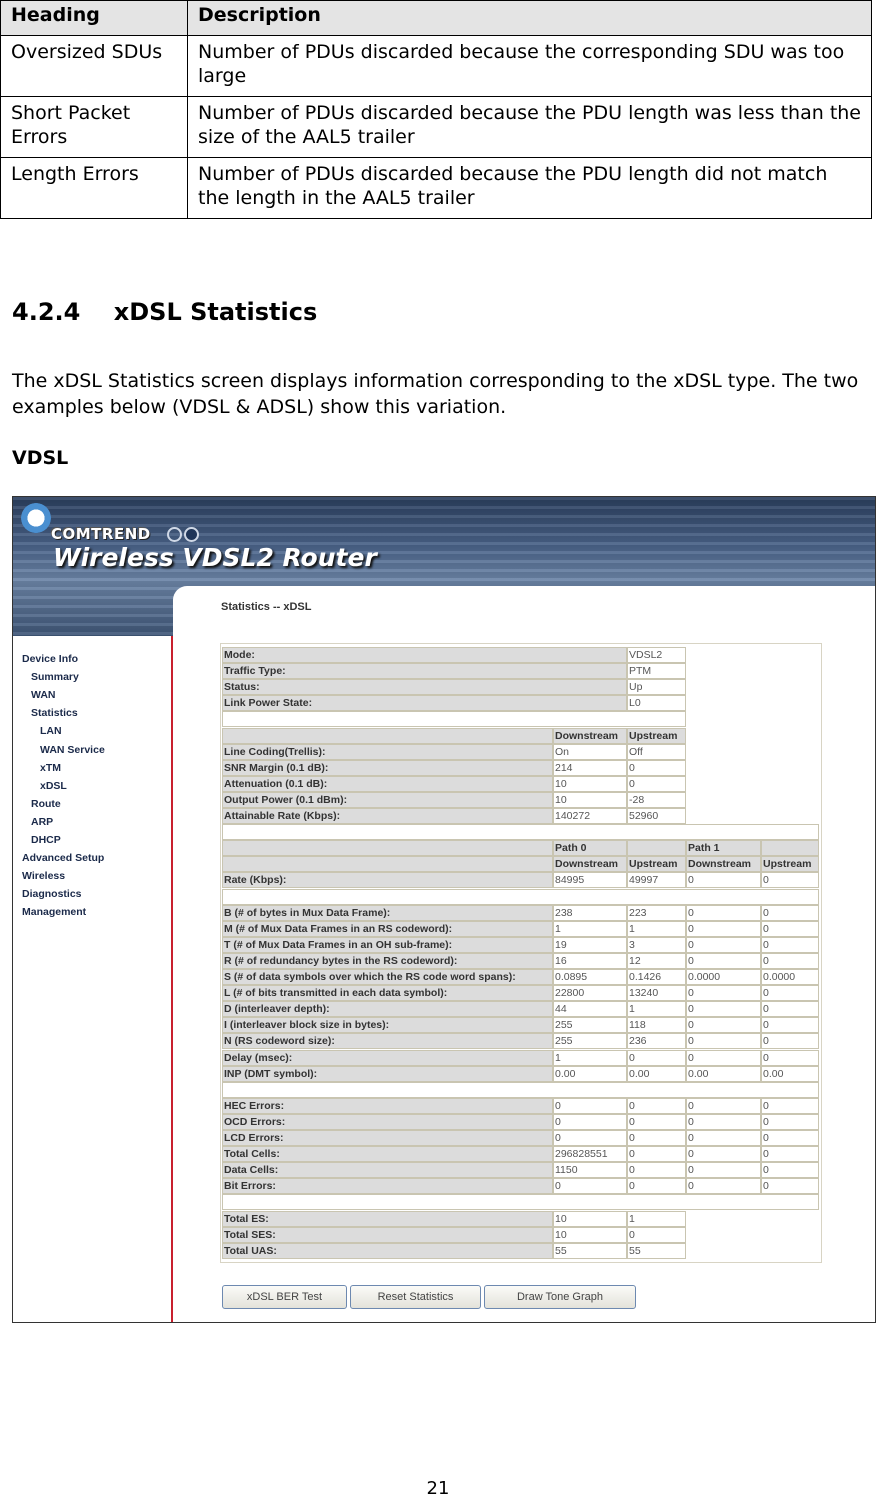 This screenshot has height=1496, width=876. What do you see at coordinates (590, 767) in the screenshot?
I see `stat-value: 214` at bounding box center [590, 767].